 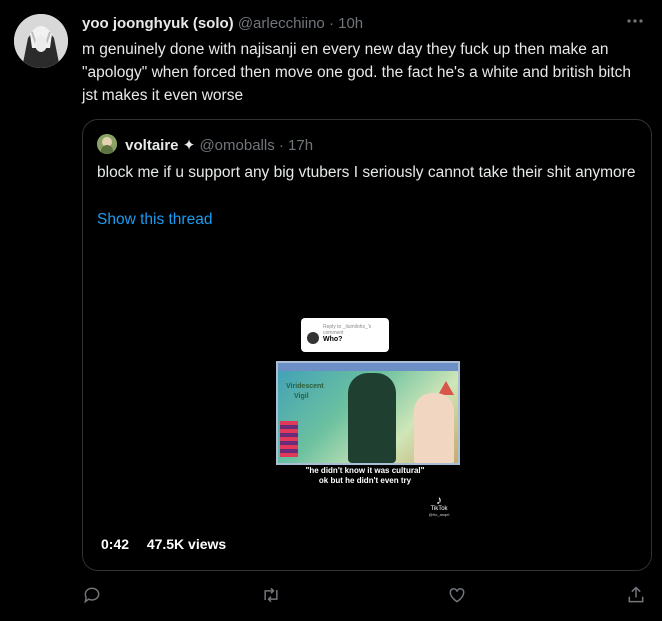 What do you see at coordinates (368, 413) in the screenshot?
I see `video-frame: Viridescent Vigil` at bounding box center [368, 413].